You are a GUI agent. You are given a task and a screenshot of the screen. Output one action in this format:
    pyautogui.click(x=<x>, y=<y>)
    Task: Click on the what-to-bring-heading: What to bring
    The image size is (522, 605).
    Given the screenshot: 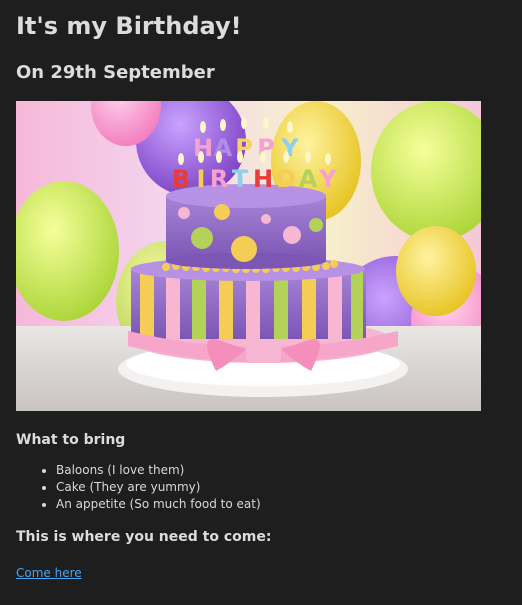 What is the action you would take?
    pyautogui.click(x=71, y=440)
    